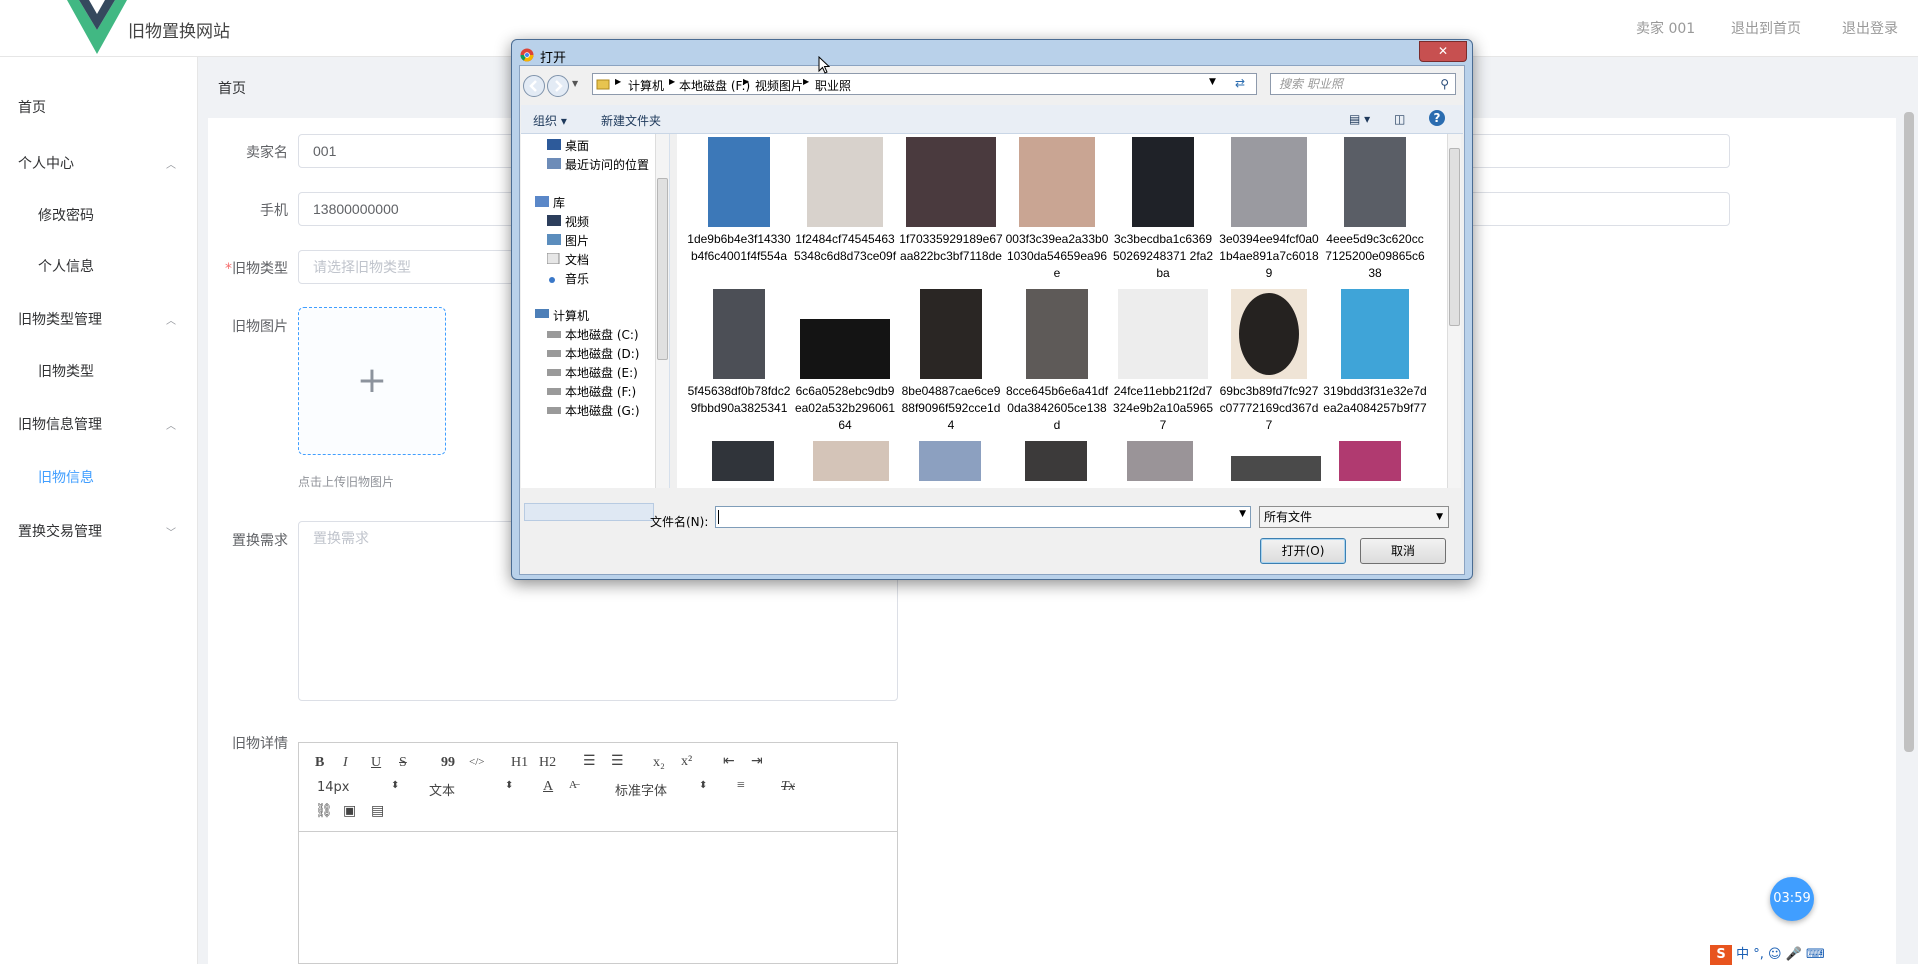 Image resolution: width=1918 pixels, height=965 pixels. I want to click on file-item: 5f45638df0b78fdc29fbbd90a3825341, so click(739, 353).